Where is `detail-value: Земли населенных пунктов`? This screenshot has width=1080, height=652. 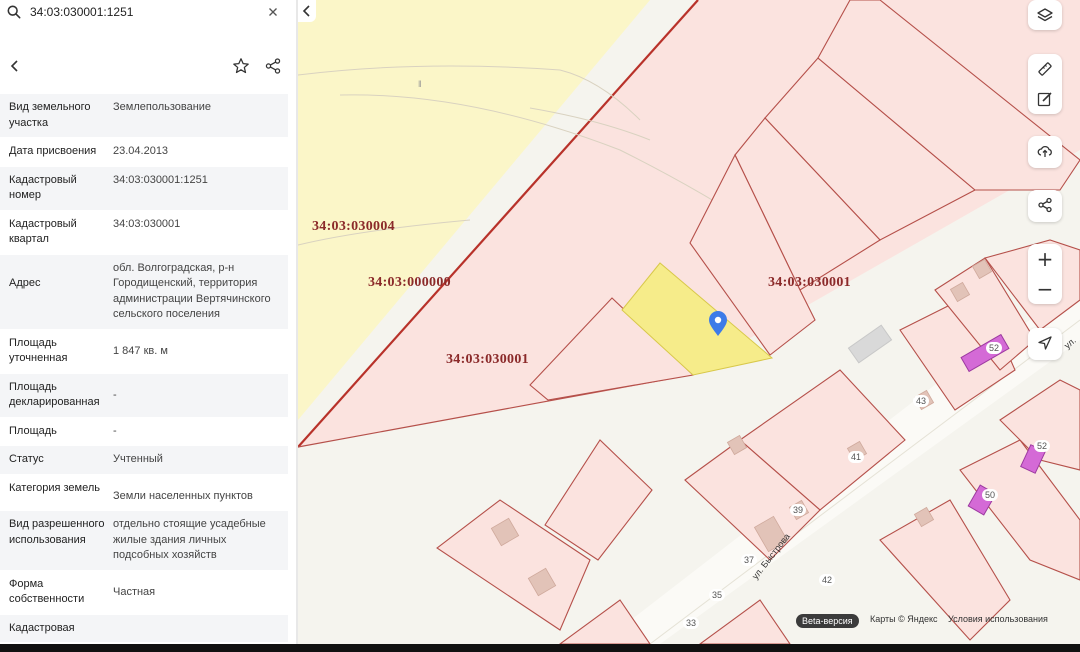
detail-value: Земли населенных пунктов is located at coordinates (183, 495).